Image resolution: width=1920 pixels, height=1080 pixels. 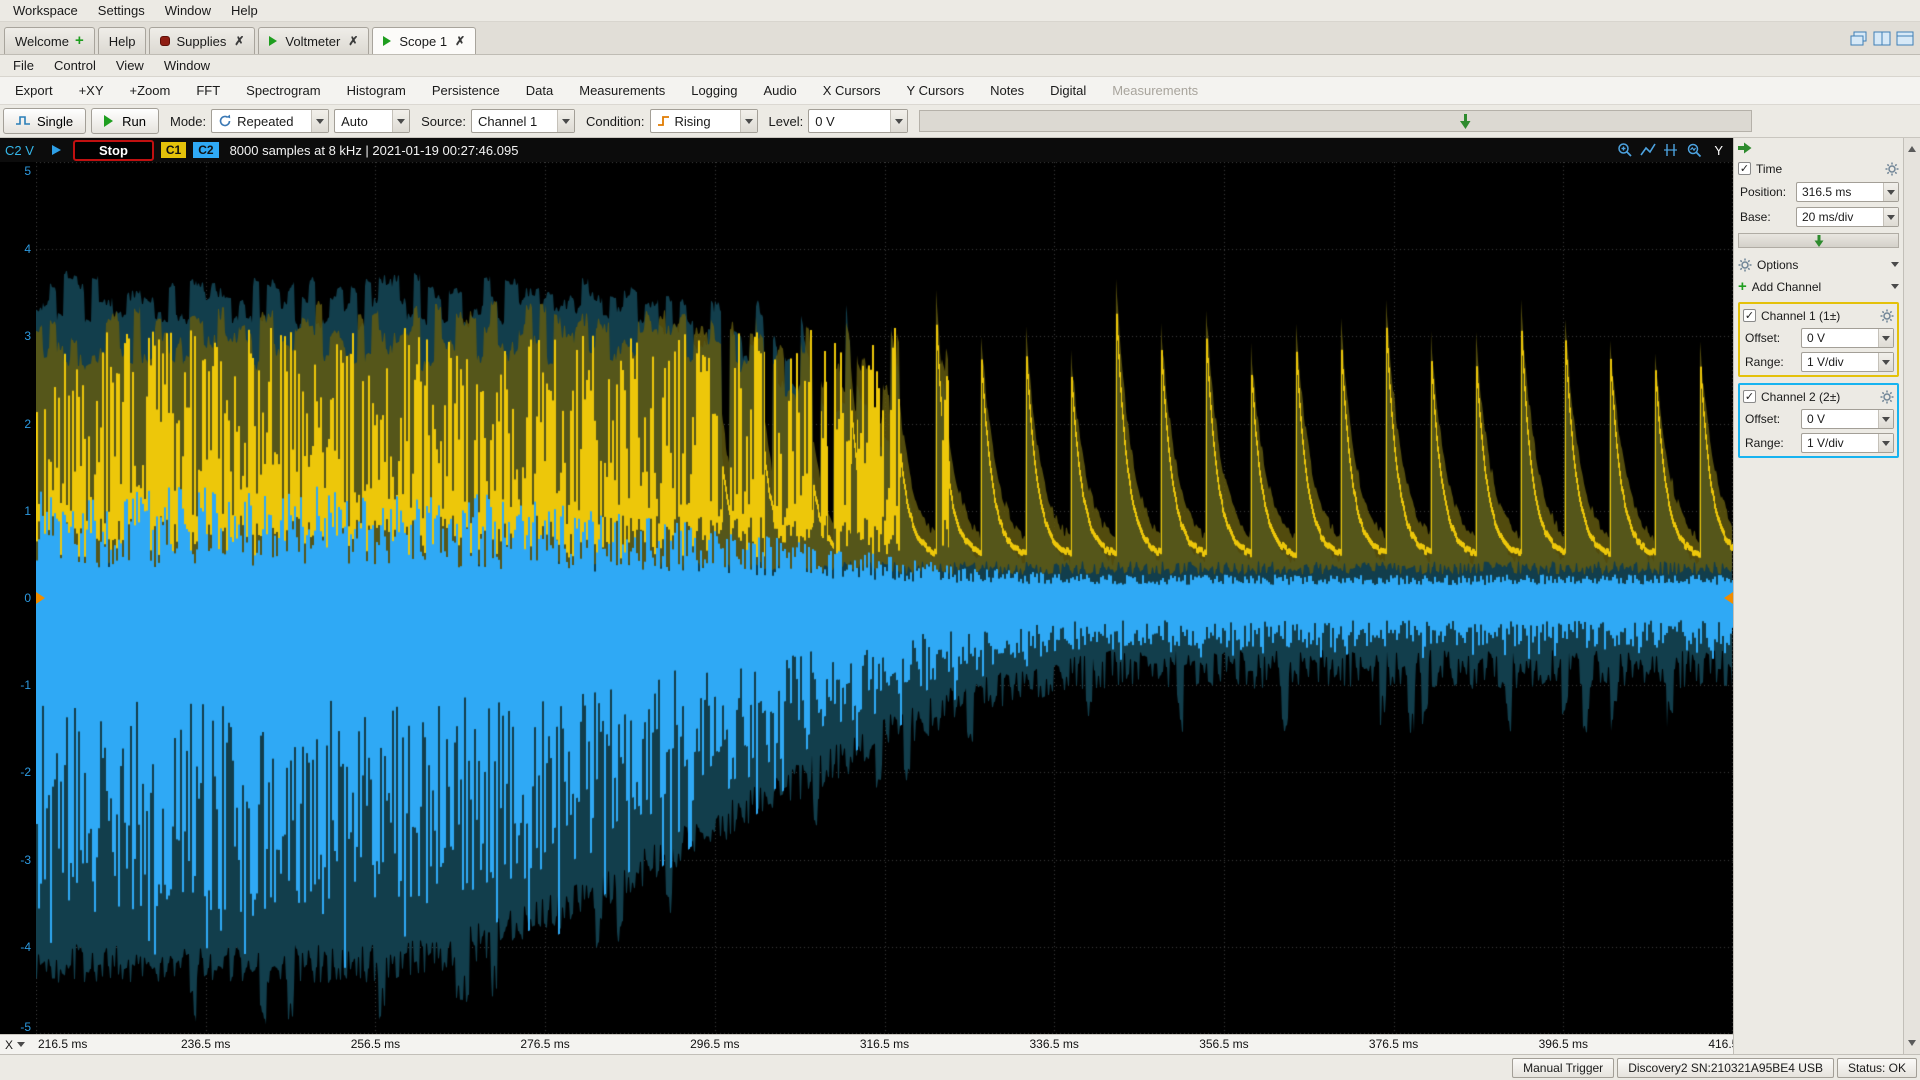 I want to click on menu-window: Window, so click(x=188, y=10).